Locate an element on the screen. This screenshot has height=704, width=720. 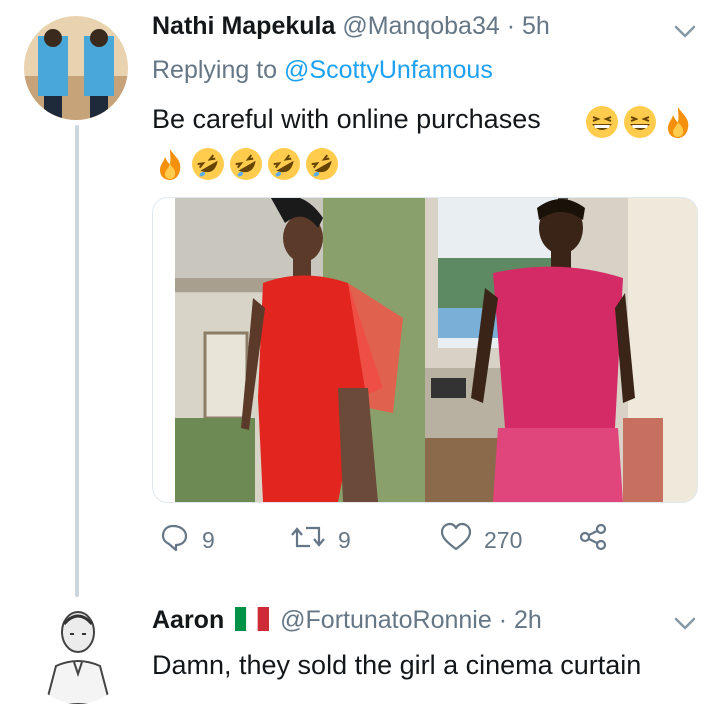
retweet-action: 9 is located at coordinates (320, 540).